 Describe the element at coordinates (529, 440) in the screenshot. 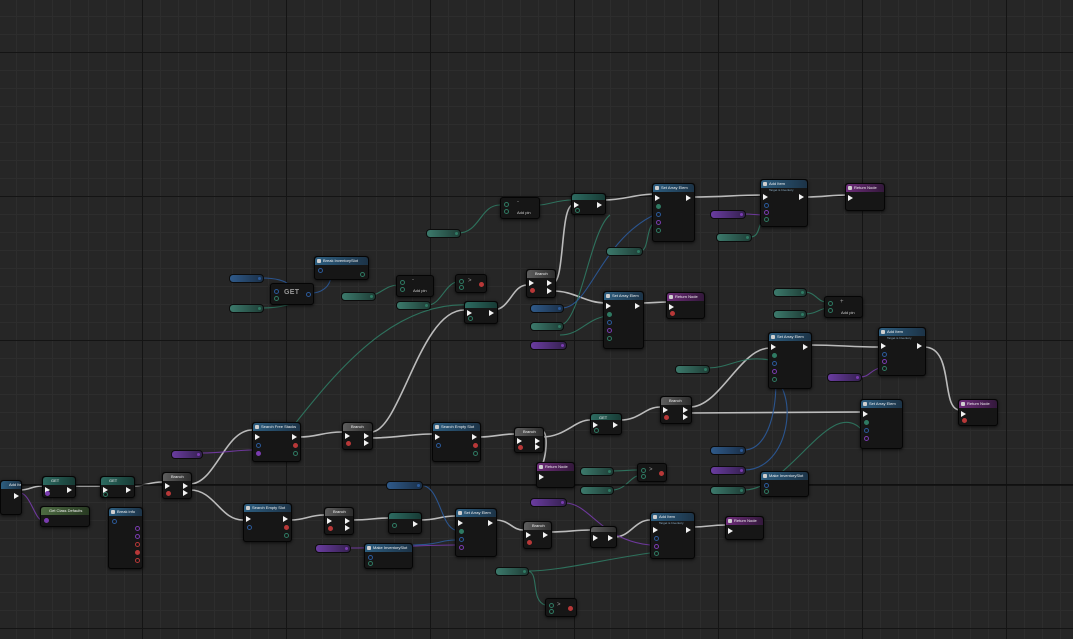

I see `branch-node-c: Branch` at that location.